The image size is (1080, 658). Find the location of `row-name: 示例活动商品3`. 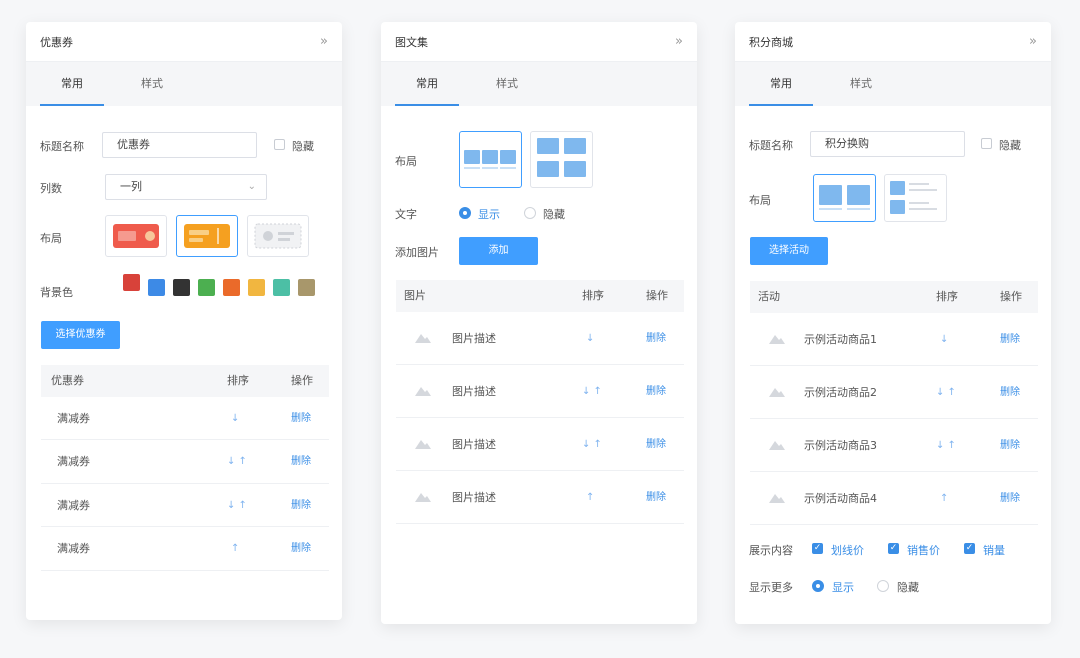

row-name: 示例活动商品3 is located at coordinates (840, 445).